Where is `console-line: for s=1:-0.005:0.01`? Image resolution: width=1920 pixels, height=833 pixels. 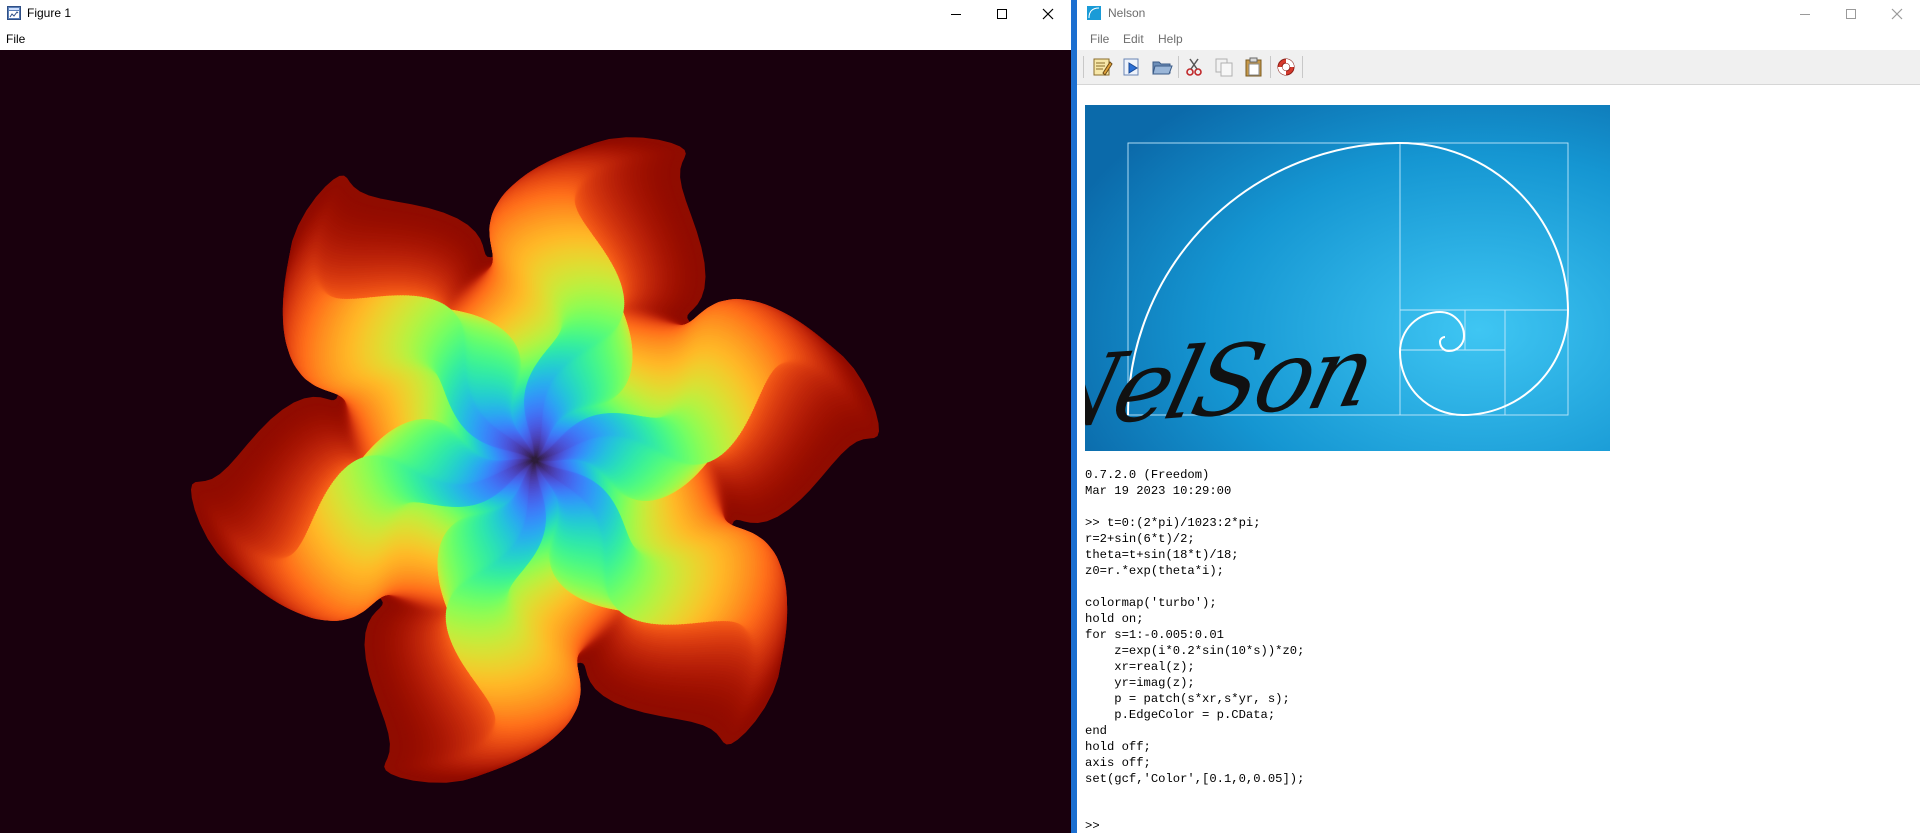 console-line: for s=1:-0.005:0.01 is located at coordinates (1154, 635).